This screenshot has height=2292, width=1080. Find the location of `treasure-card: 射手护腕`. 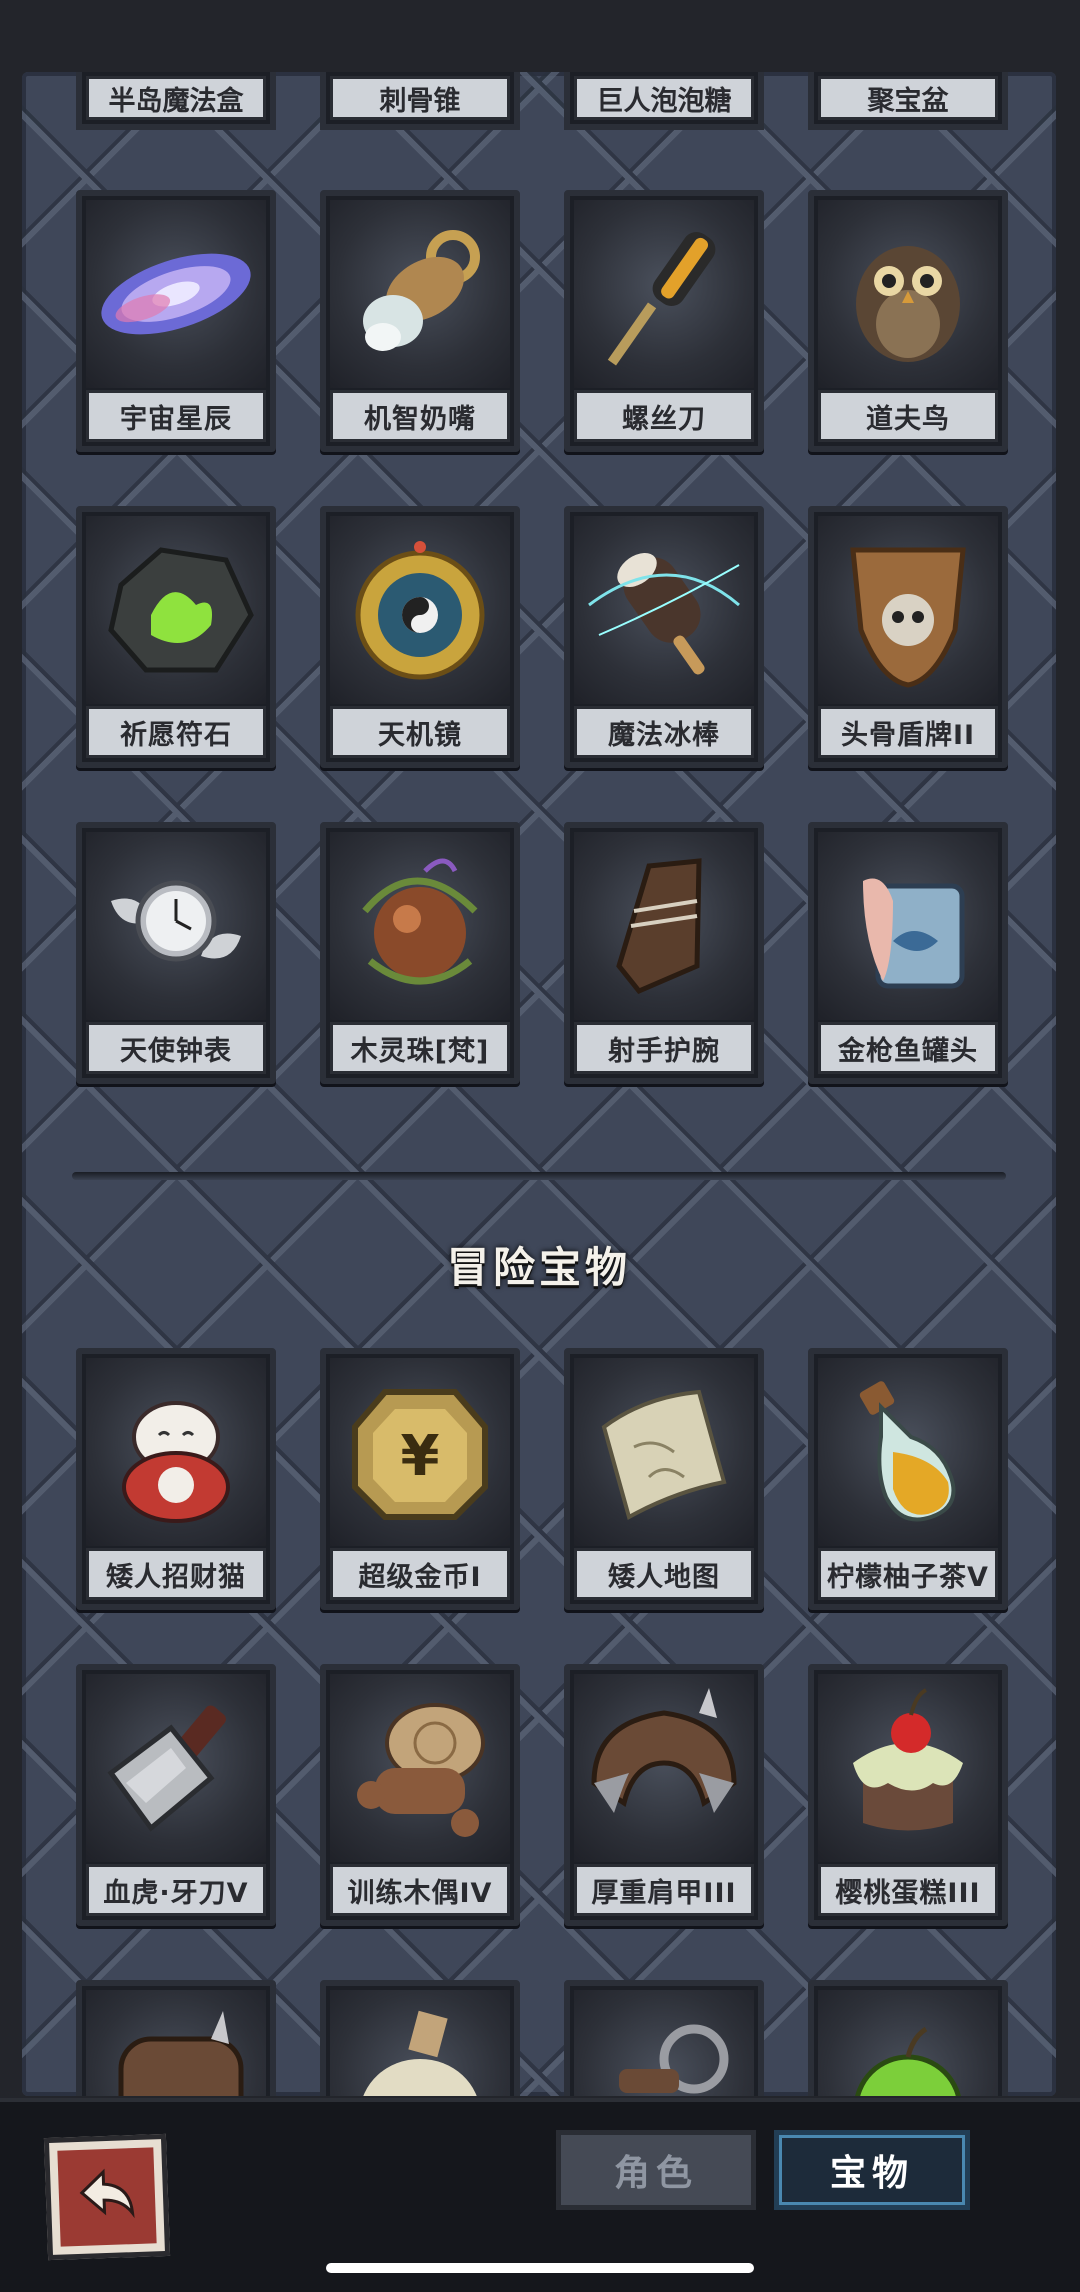

treasure-card: 射手护腕 is located at coordinates (664, 953).